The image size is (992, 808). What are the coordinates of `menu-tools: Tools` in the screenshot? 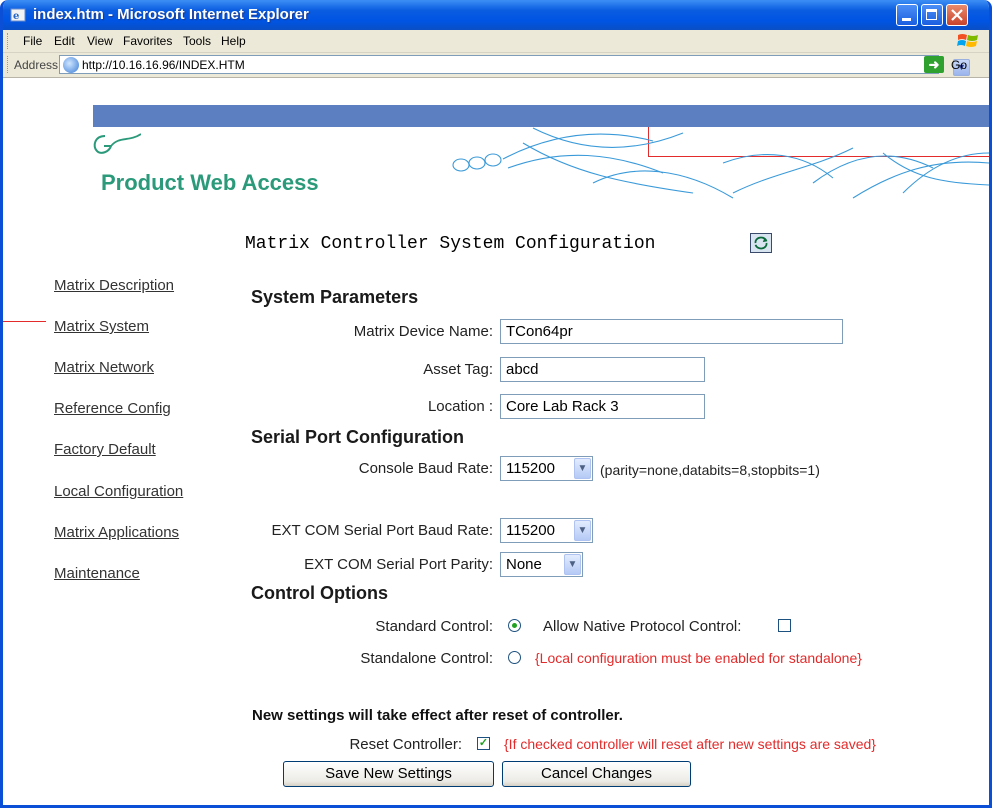 It's located at (197, 41).